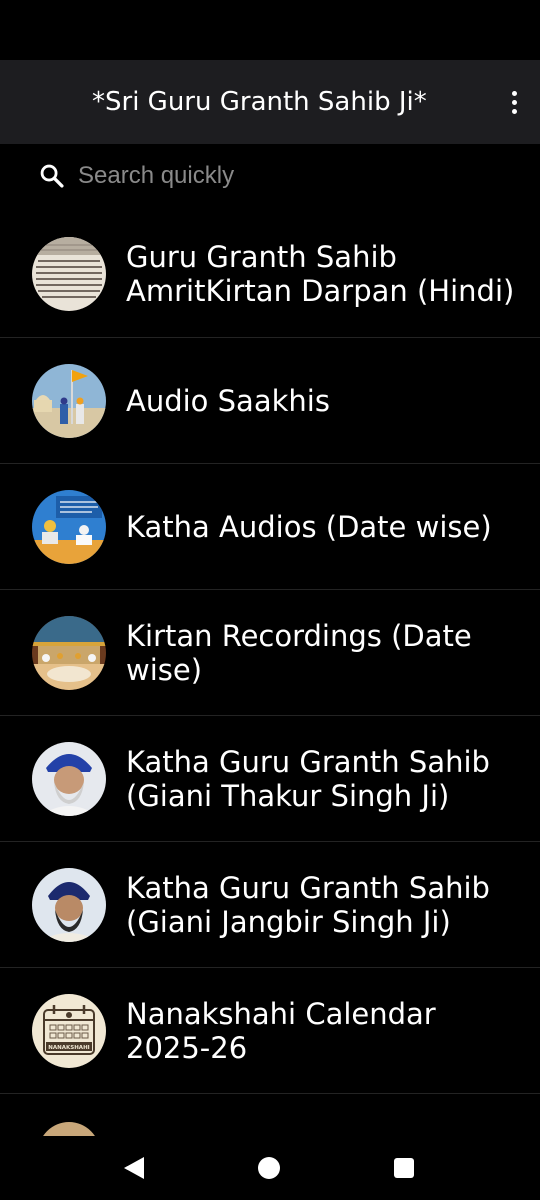  I want to click on manuscript-thumbnail-icon, so click(69, 273).